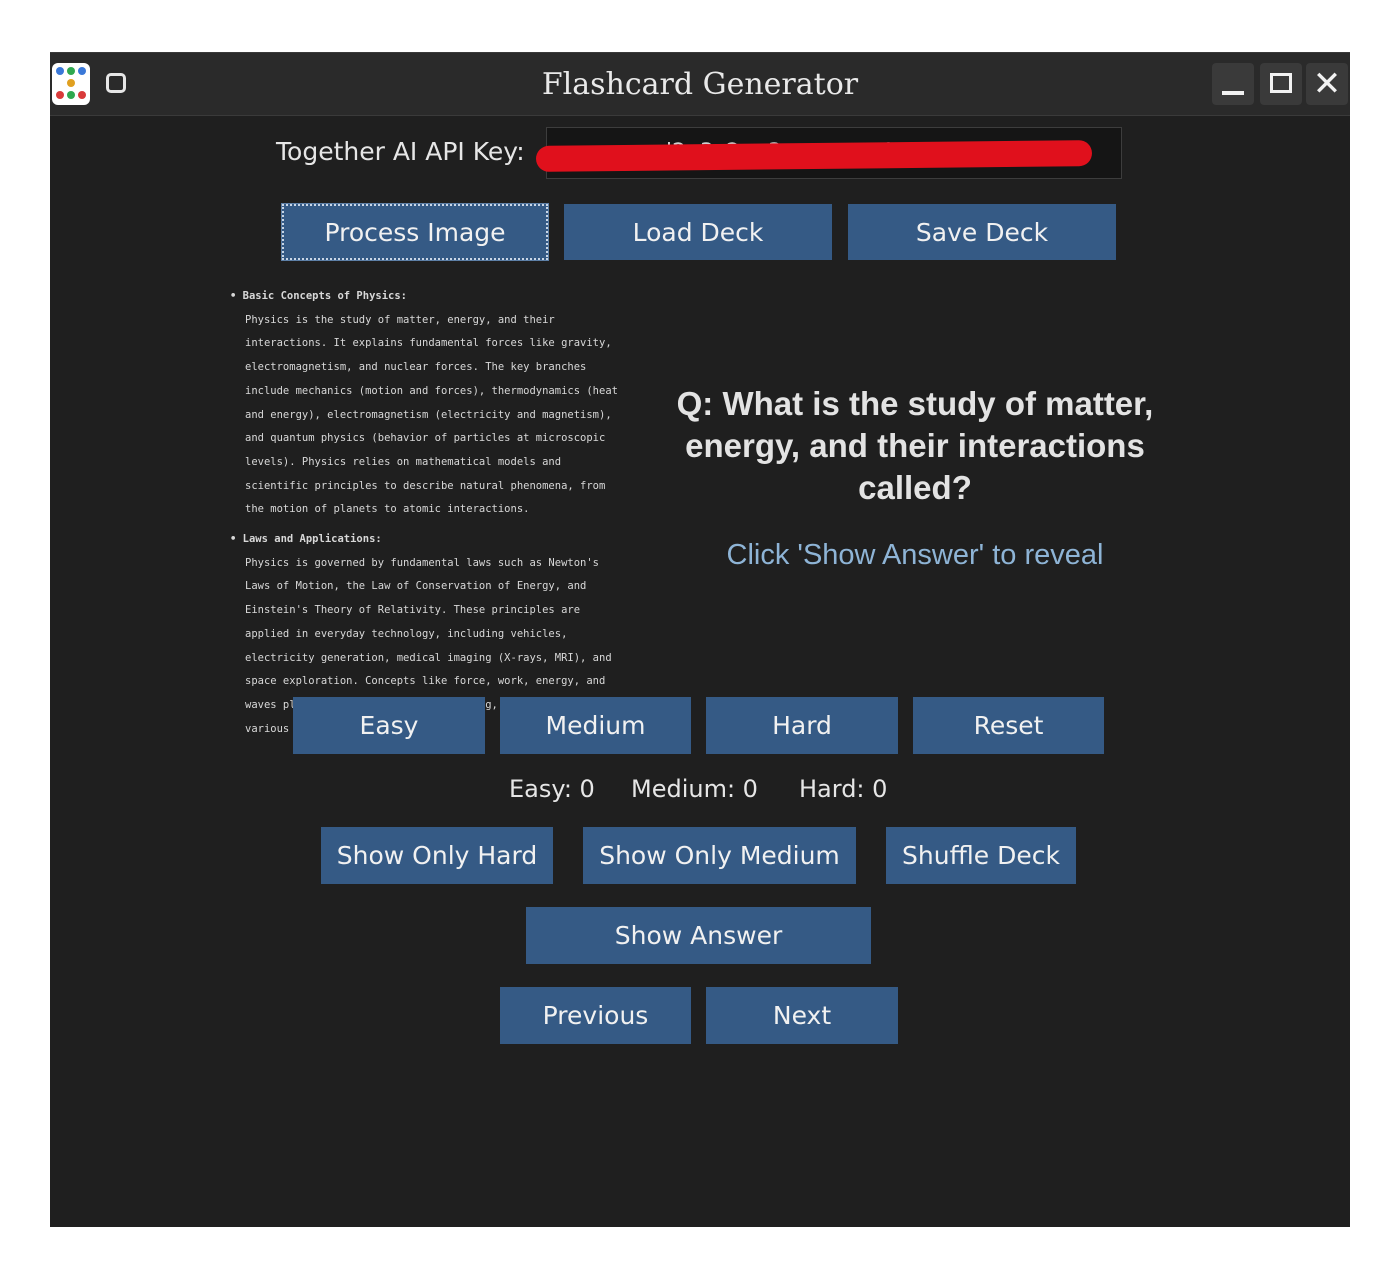 The height and width of the screenshot is (1269, 1392). What do you see at coordinates (915, 555) in the screenshot?
I see `answer-hint: Click 'Show Answer' to reveal` at bounding box center [915, 555].